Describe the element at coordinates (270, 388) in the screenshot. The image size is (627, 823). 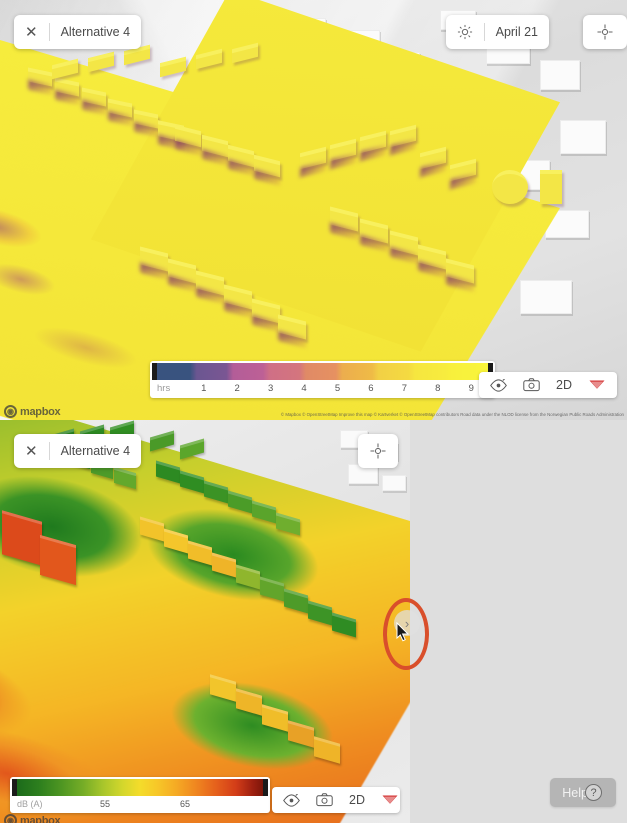
I see `tick: 3` at that location.